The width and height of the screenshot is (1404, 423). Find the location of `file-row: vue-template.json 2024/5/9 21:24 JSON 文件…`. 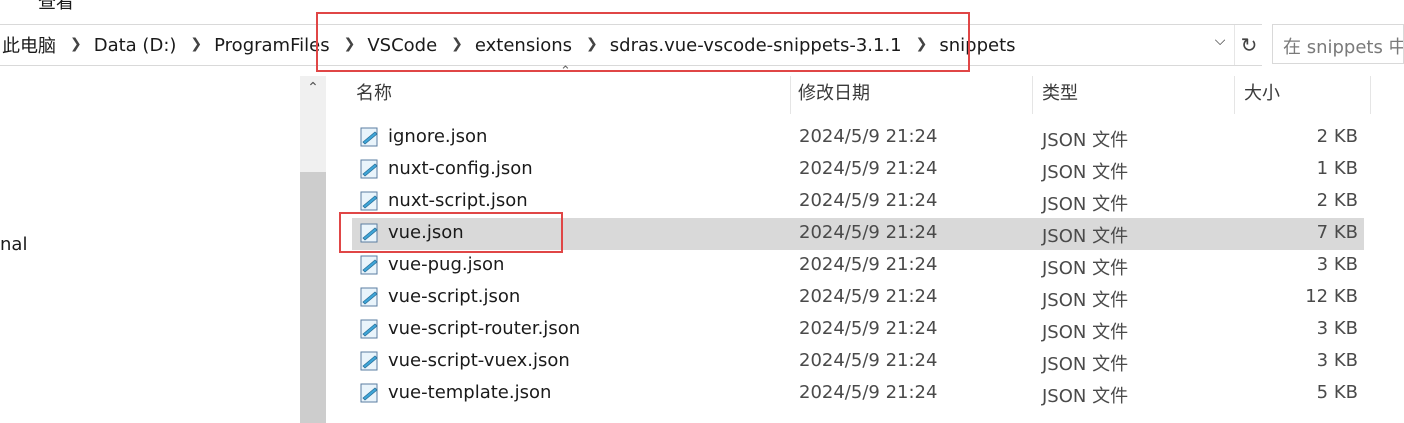

file-row: vue-template.json 2024/5/9 21:24 JSON 文件… is located at coordinates (858, 394).